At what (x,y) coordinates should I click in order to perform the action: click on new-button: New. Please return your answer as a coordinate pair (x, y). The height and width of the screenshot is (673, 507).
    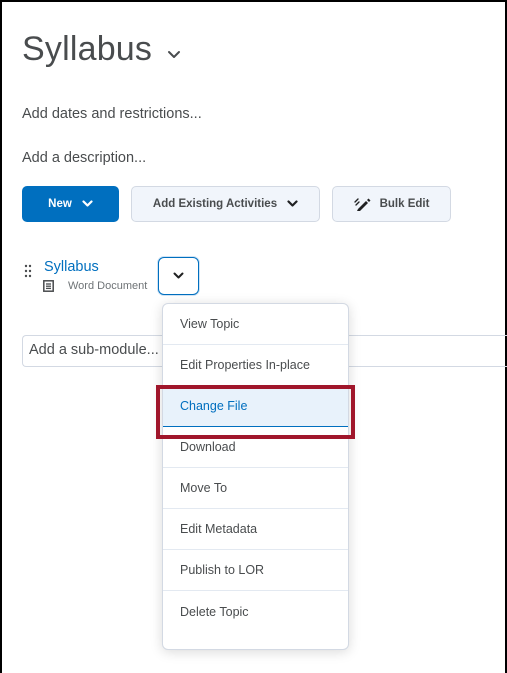
    Looking at the image, I should click on (70, 204).